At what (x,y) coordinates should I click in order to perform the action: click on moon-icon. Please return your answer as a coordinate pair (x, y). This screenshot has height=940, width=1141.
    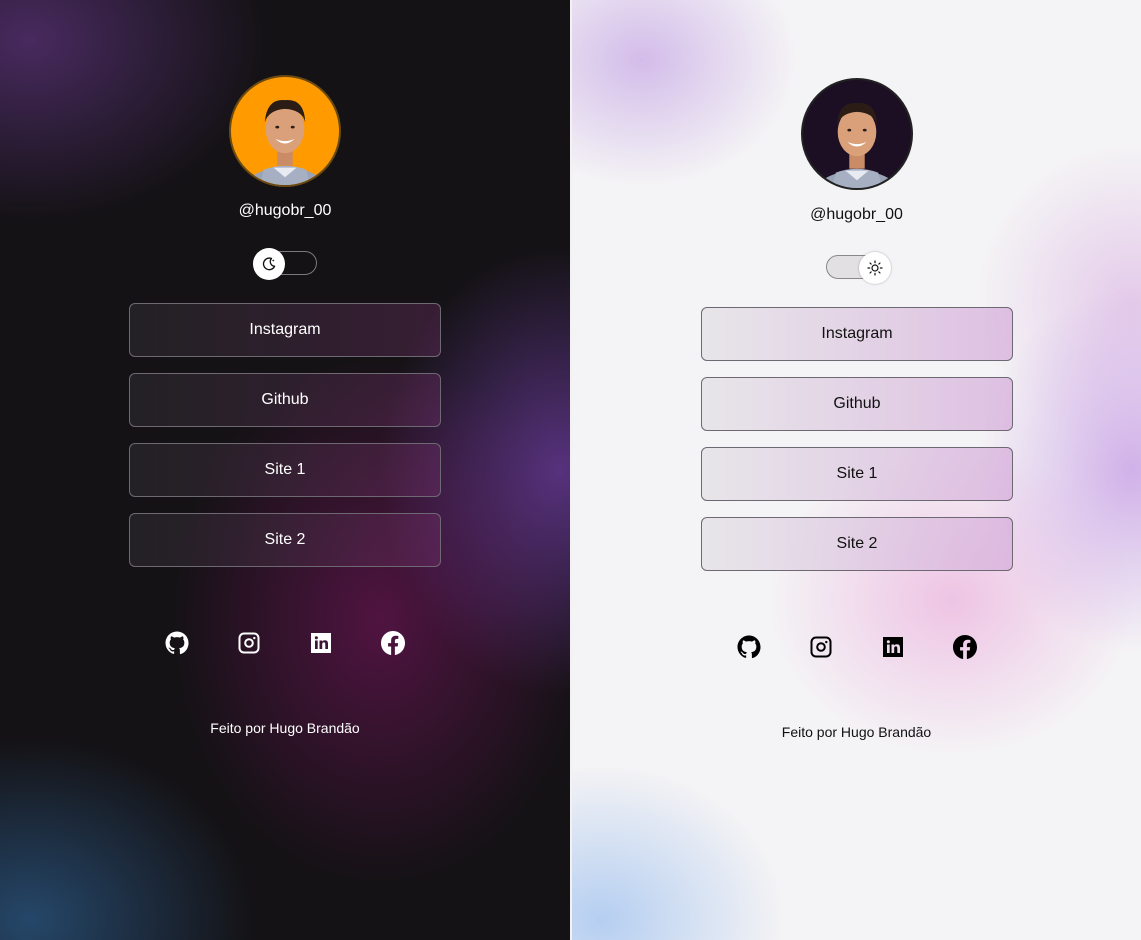
    Looking at the image, I should click on (269, 264).